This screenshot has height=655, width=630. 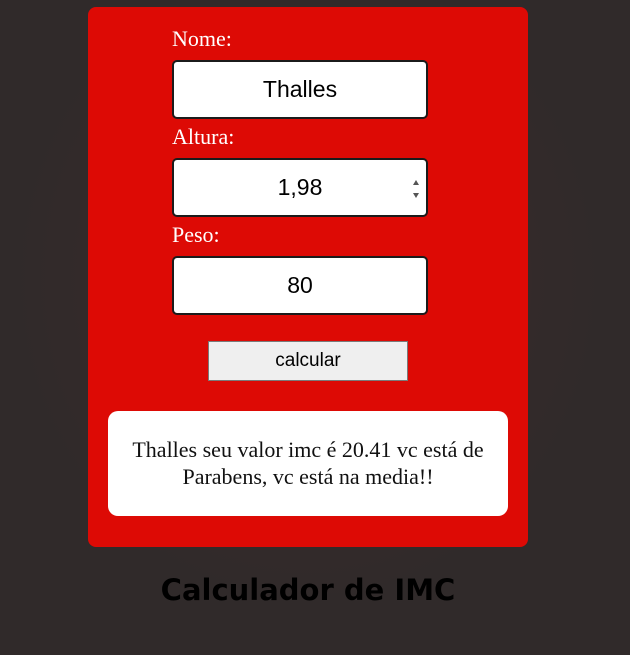 I want to click on spinner-arrows-icon, so click(x=416, y=189).